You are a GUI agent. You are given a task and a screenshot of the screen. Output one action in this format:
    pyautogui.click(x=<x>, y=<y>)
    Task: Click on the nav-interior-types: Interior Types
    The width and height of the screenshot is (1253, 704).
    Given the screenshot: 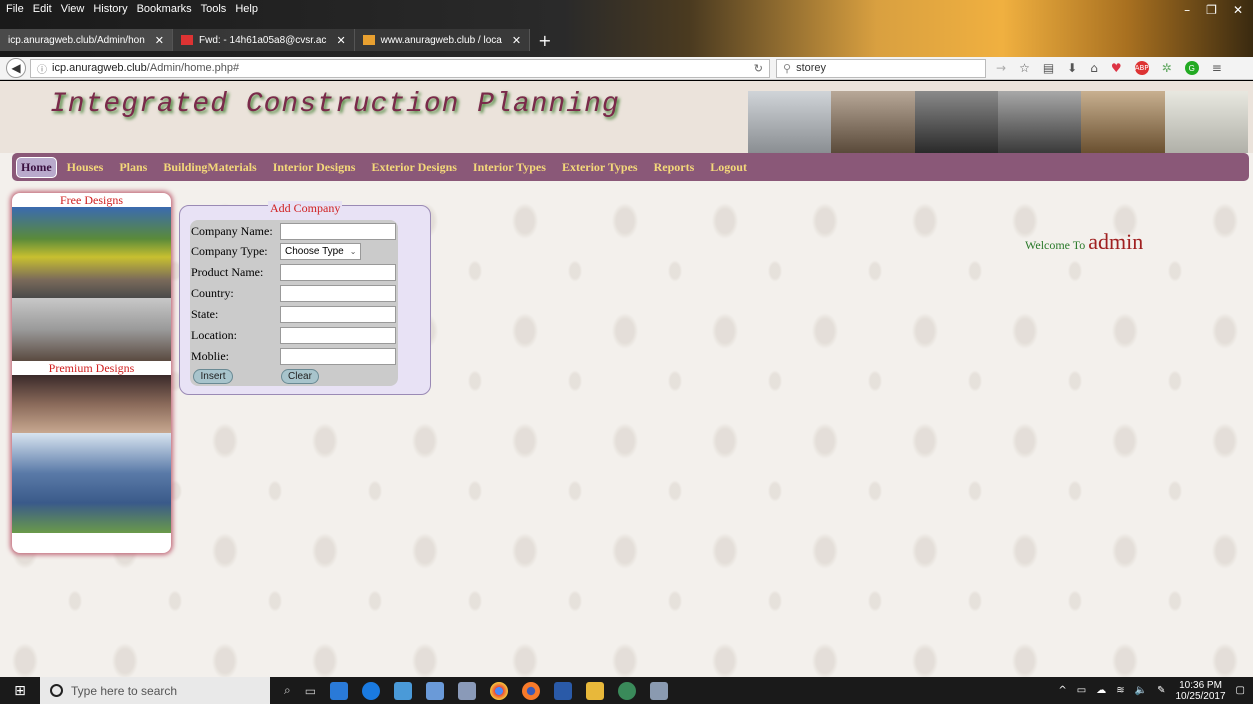 What is the action you would take?
    pyautogui.click(x=509, y=167)
    